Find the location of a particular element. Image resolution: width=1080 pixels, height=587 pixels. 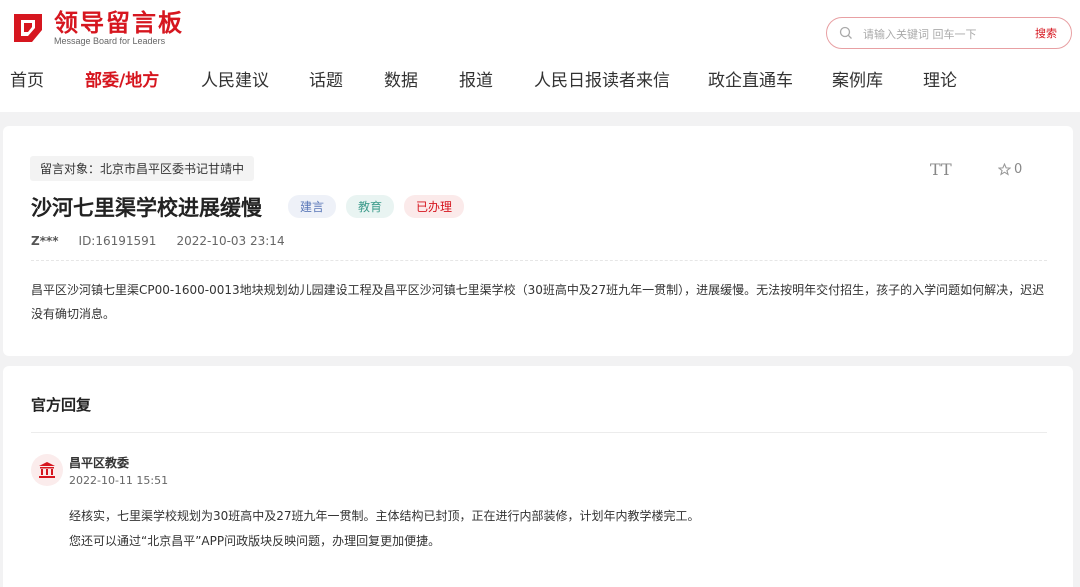

message-meta: Z*** ID:16191591 2022-10-03 23:14 is located at coordinates (158, 241).